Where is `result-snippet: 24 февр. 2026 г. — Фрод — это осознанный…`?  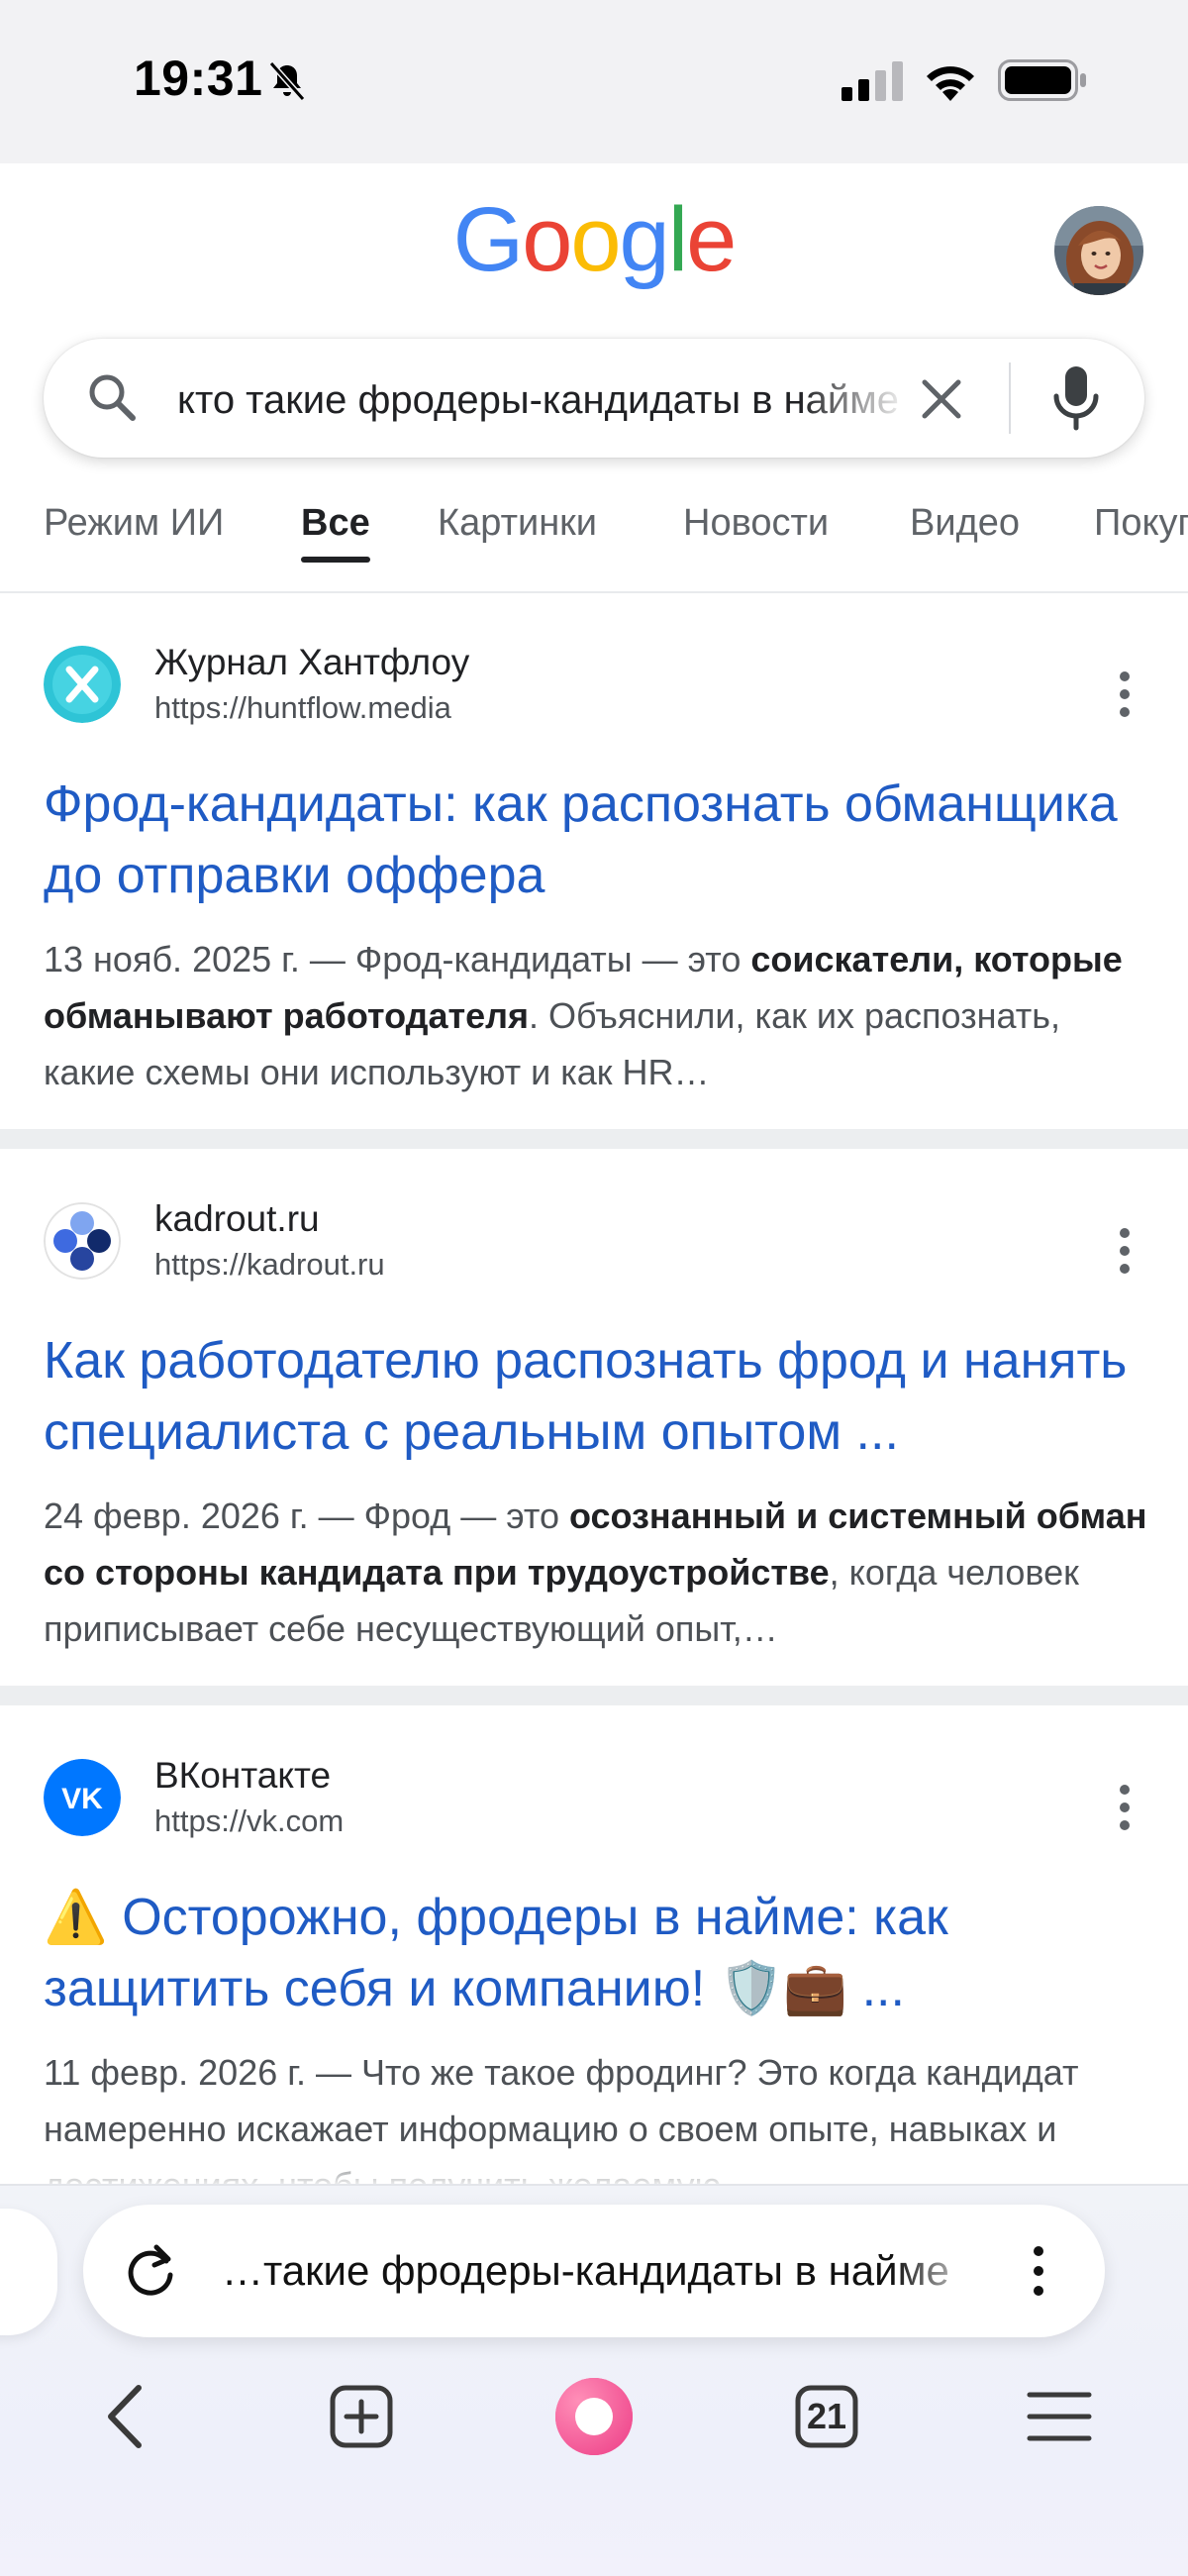 result-snippet: 24 февр. 2026 г. — Фрод — это осознанный… is located at coordinates (595, 1572).